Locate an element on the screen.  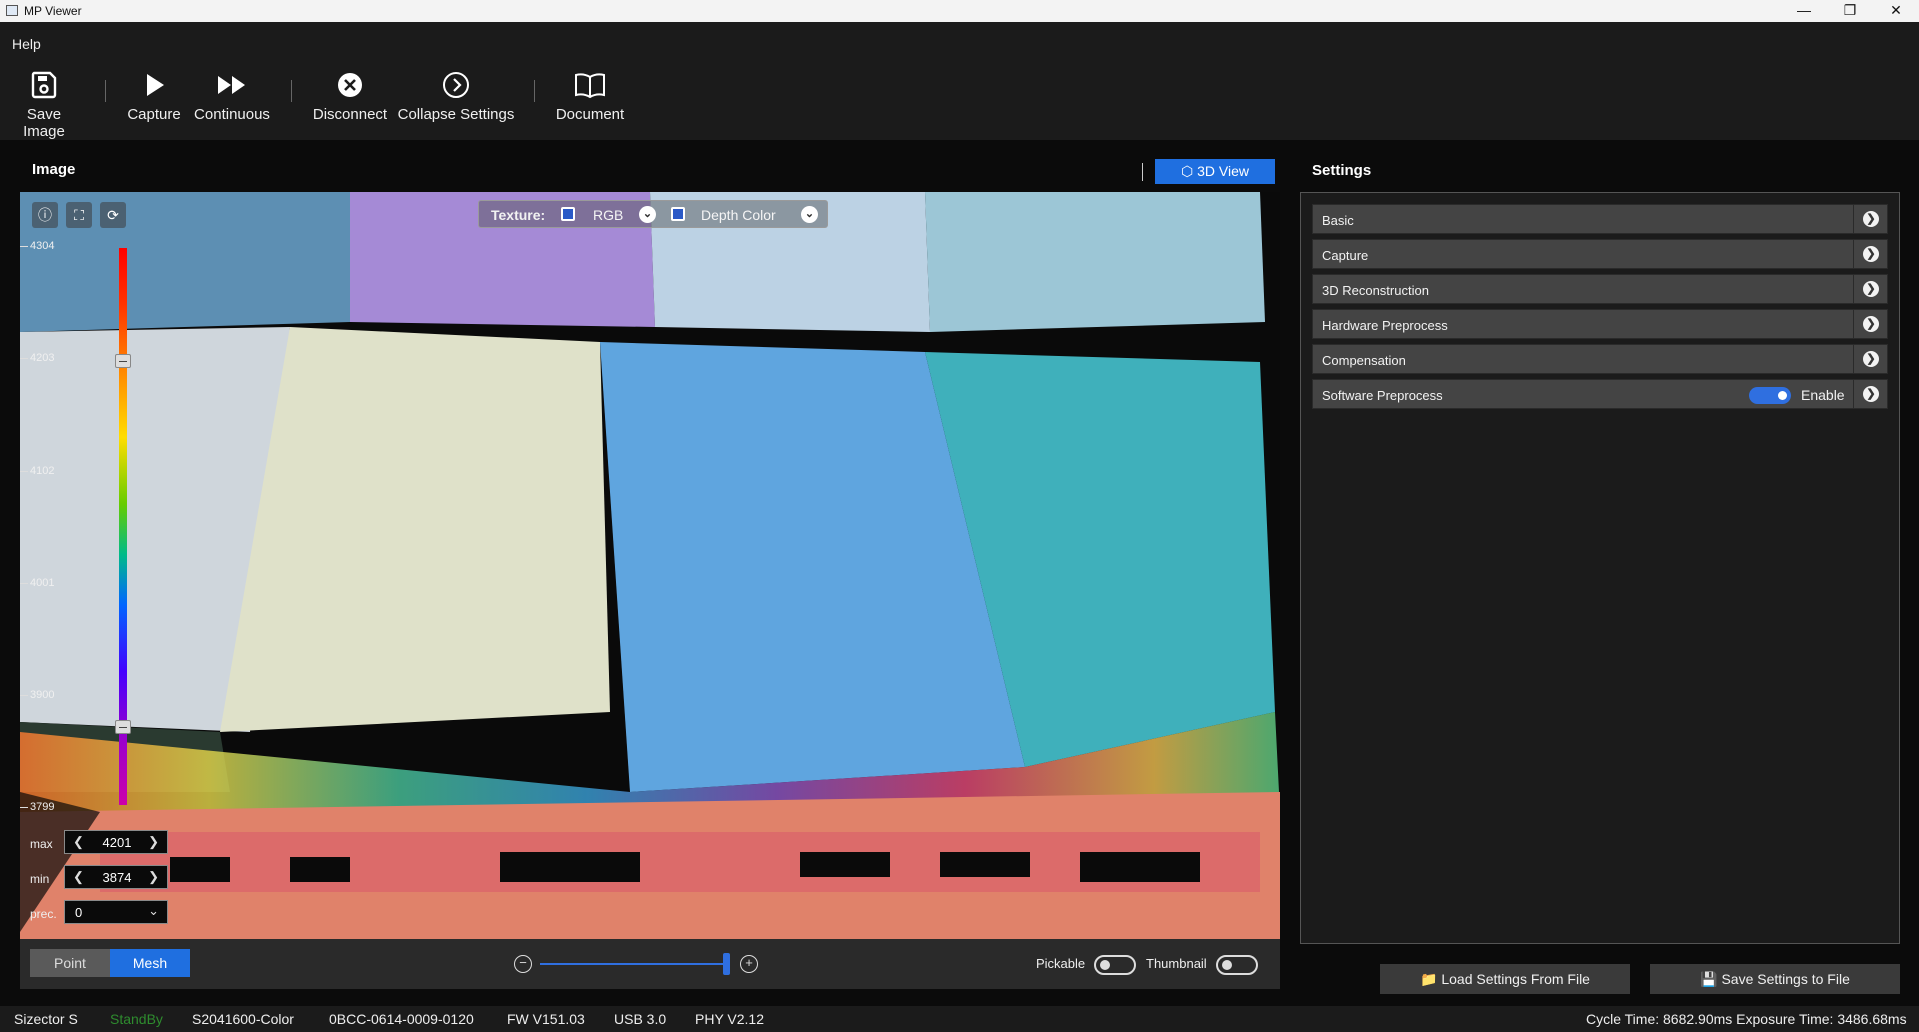
continuous-button: Continuous is located at coordinates (232, 99).